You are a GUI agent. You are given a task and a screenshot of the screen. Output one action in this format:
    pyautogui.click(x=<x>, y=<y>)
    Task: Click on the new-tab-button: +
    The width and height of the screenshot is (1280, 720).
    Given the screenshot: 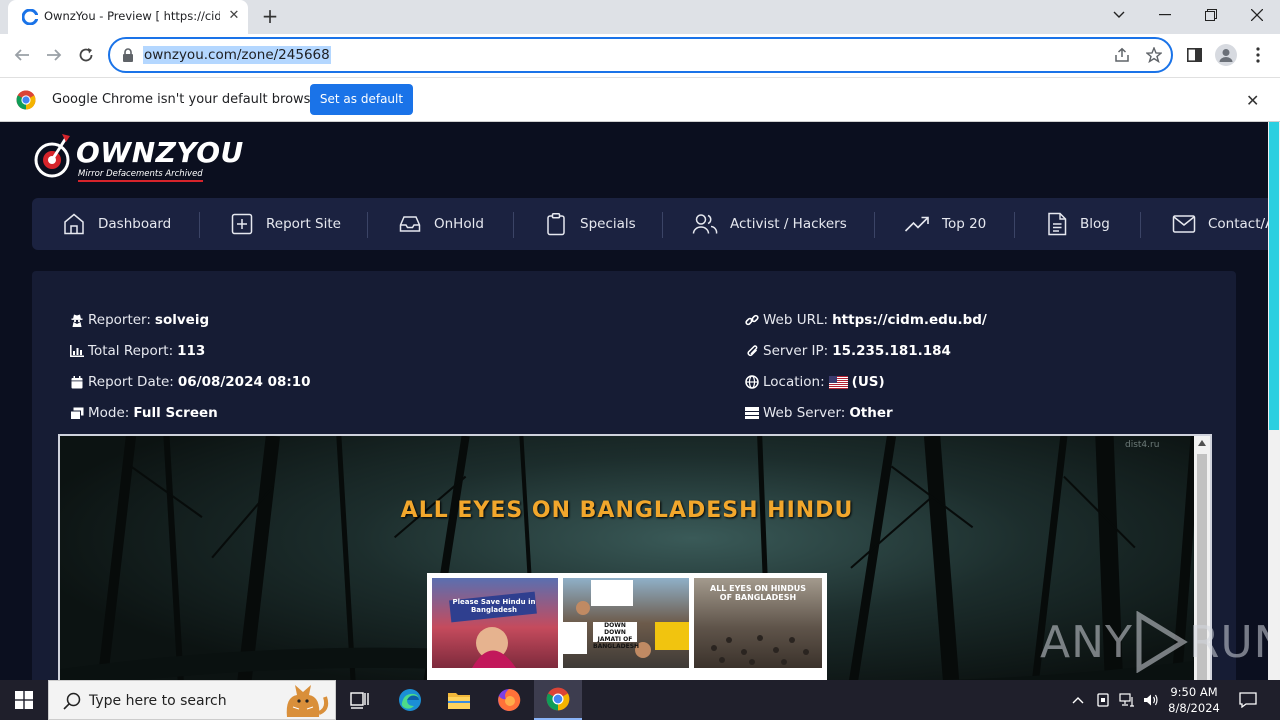 What is the action you would take?
    pyautogui.click(x=270, y=17)
    